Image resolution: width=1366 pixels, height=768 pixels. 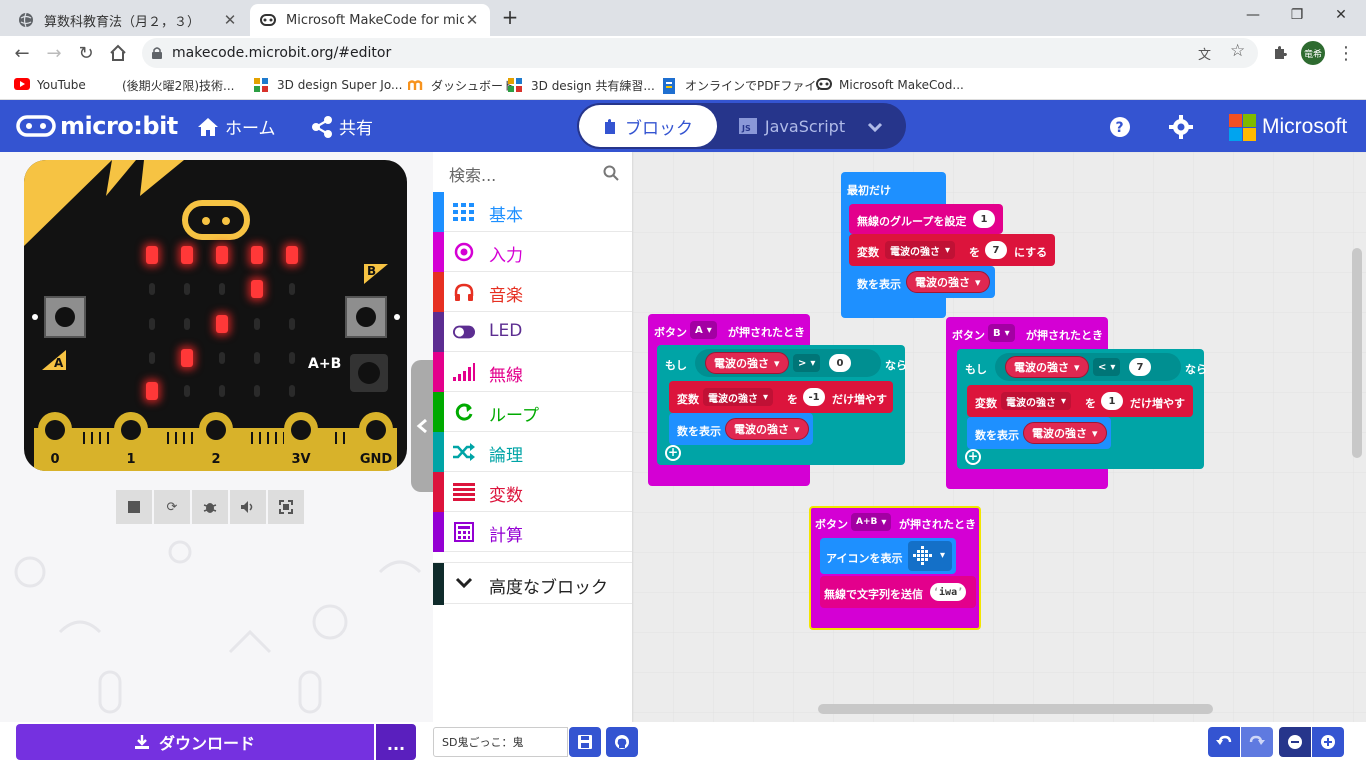 What do you see at coordinates (1181, 127) in the screenshot?
I see `gear-icon` at bounding box center [1181, 127].